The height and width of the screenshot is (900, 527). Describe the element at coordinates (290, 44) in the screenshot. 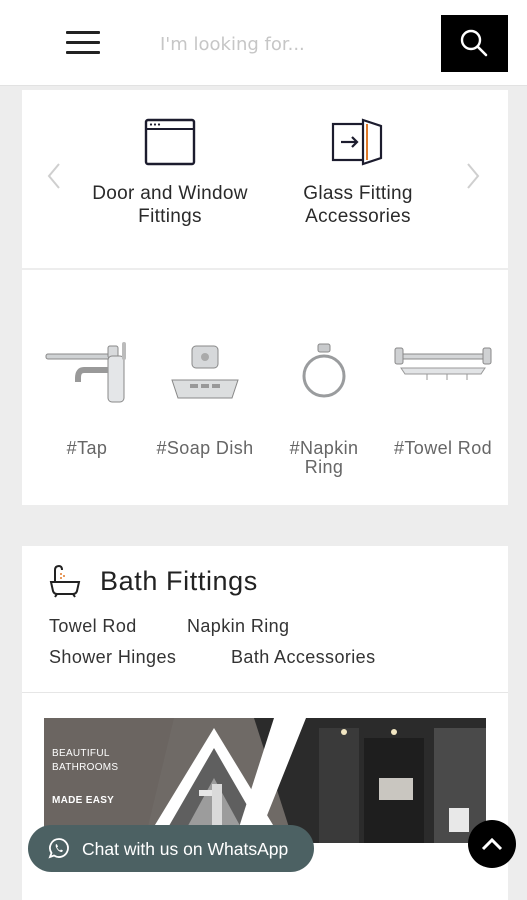

I see `search-input` at that location.